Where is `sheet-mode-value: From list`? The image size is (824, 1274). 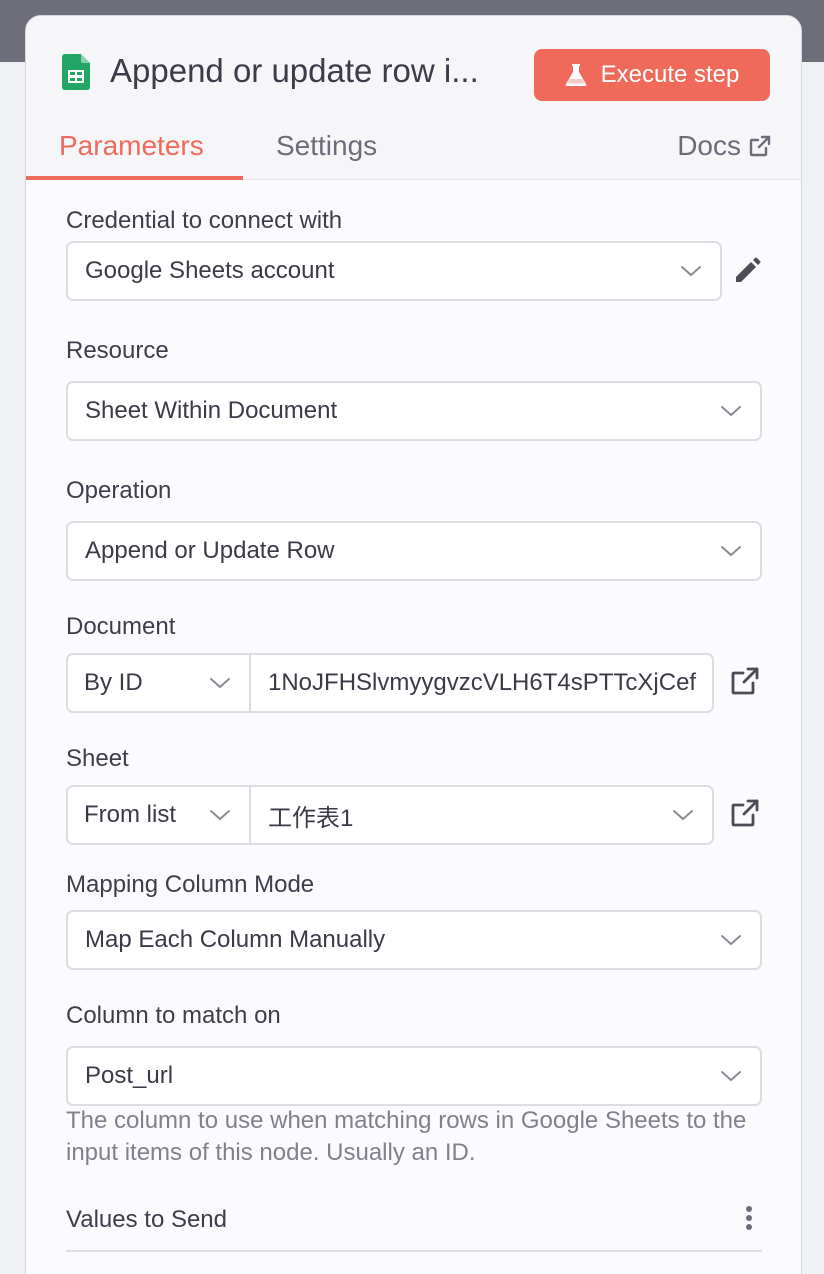
sheet-mode-value: From list is located at coordinates (130, 814).